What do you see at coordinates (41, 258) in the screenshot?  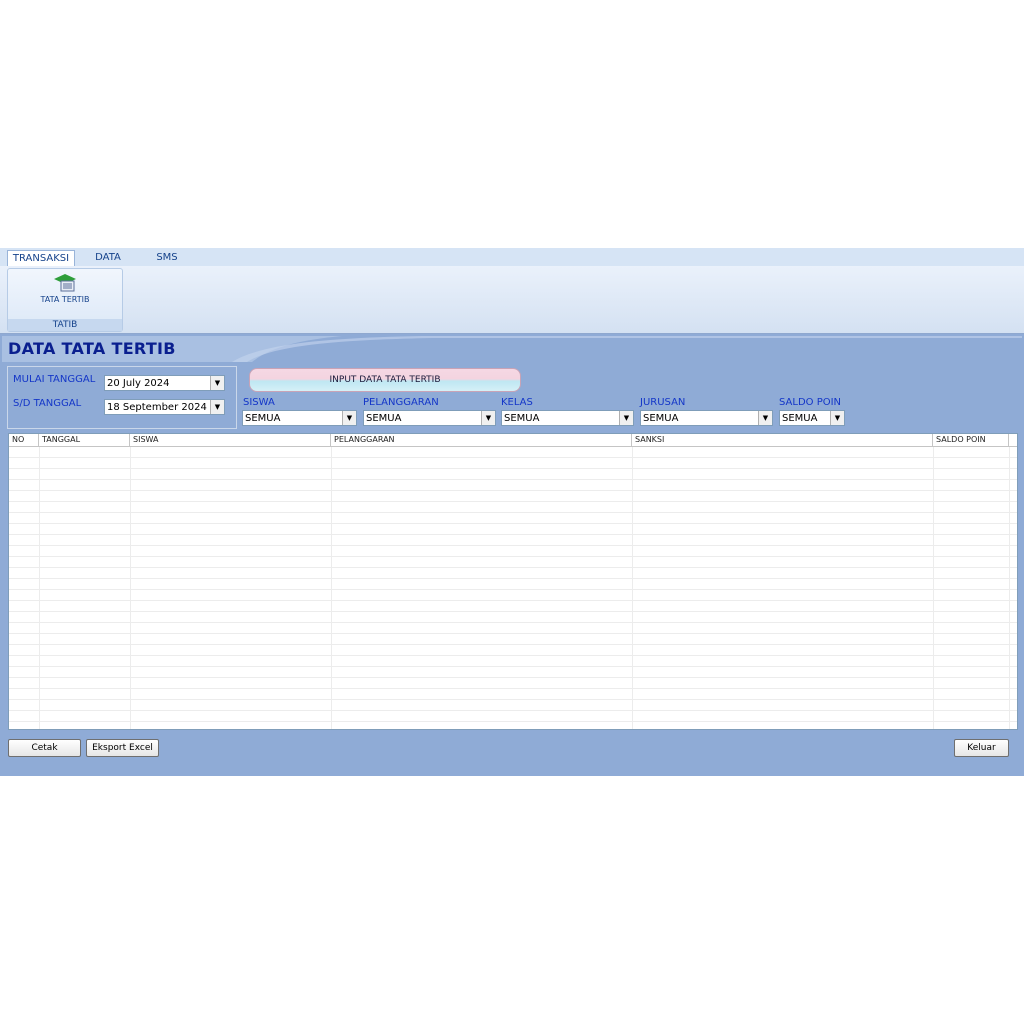 I see `tab-transaksi: TRANSAKSI` at bounding box center [41, 258].